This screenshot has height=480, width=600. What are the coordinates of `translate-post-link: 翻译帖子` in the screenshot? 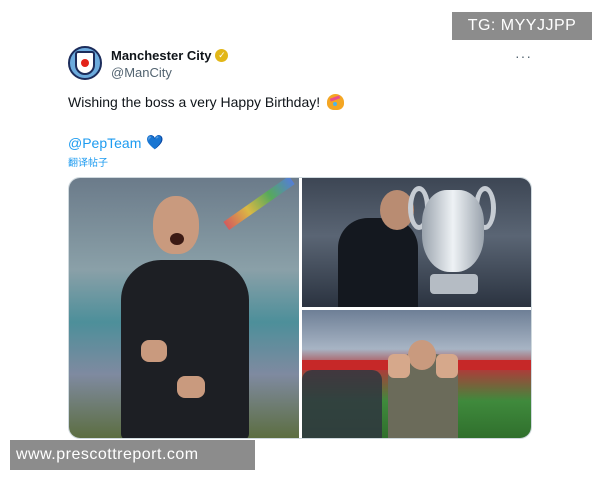 It's located at (88, 161).